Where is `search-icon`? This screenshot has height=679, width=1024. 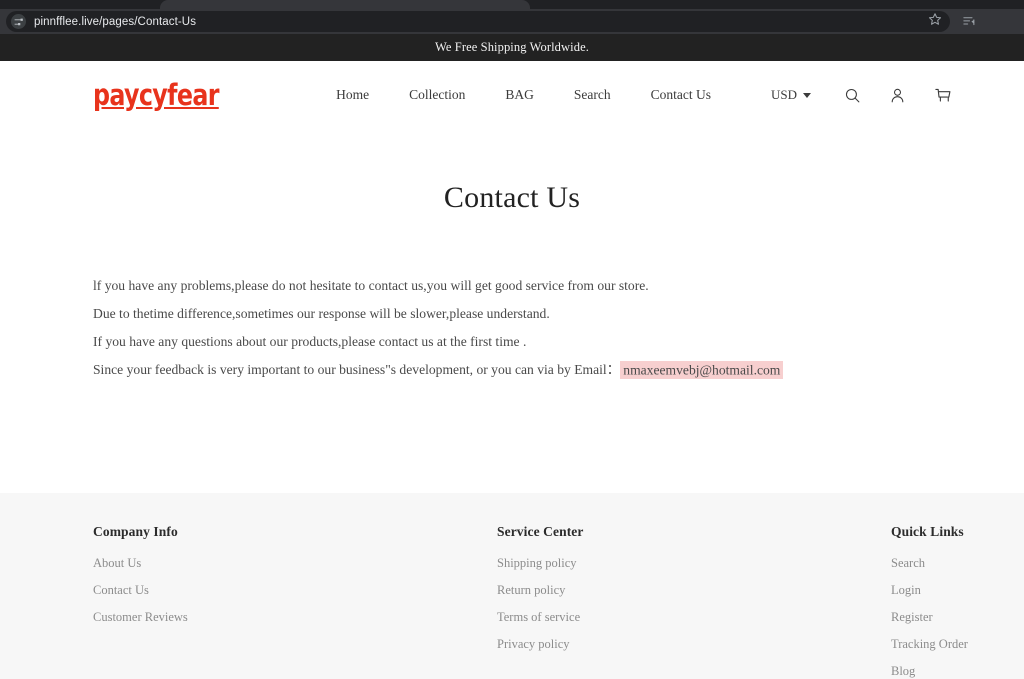
search-icon is located at coordinates (852, 95).